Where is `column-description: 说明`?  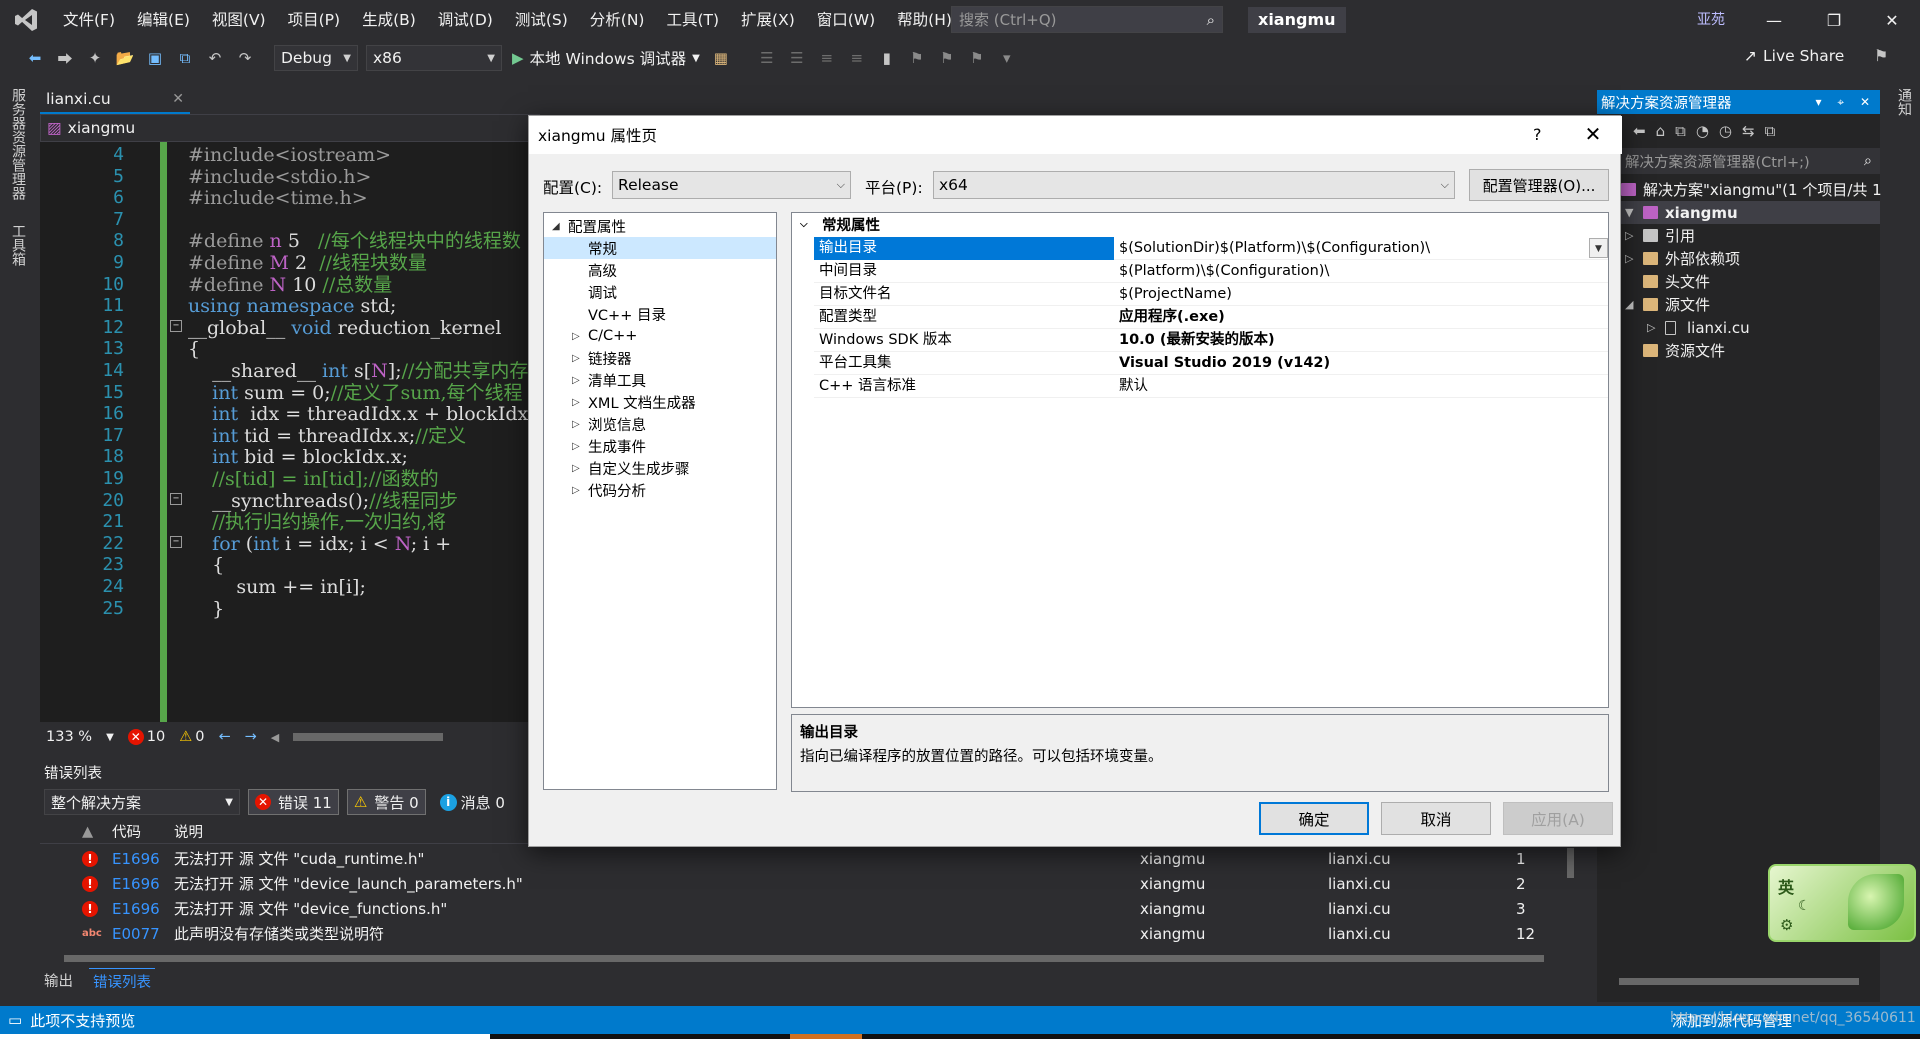 column-description: 说明 is located at coordinates (188, 831).